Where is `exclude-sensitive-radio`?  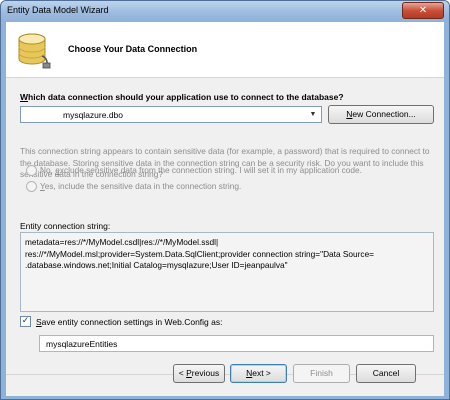 exclude-sensitive-radio is located at coordinates (31, 170).